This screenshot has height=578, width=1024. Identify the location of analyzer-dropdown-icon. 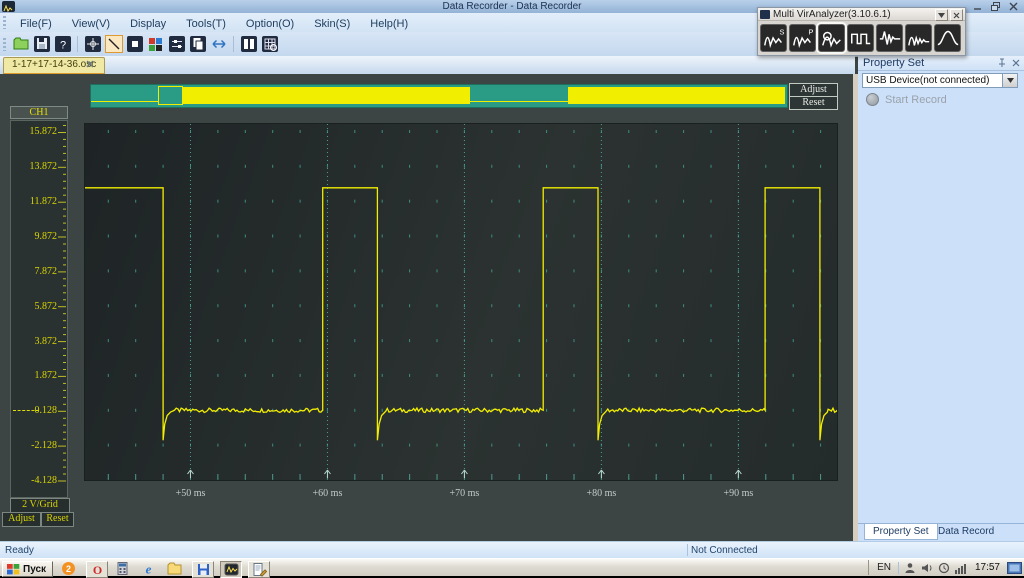
(941, 15).